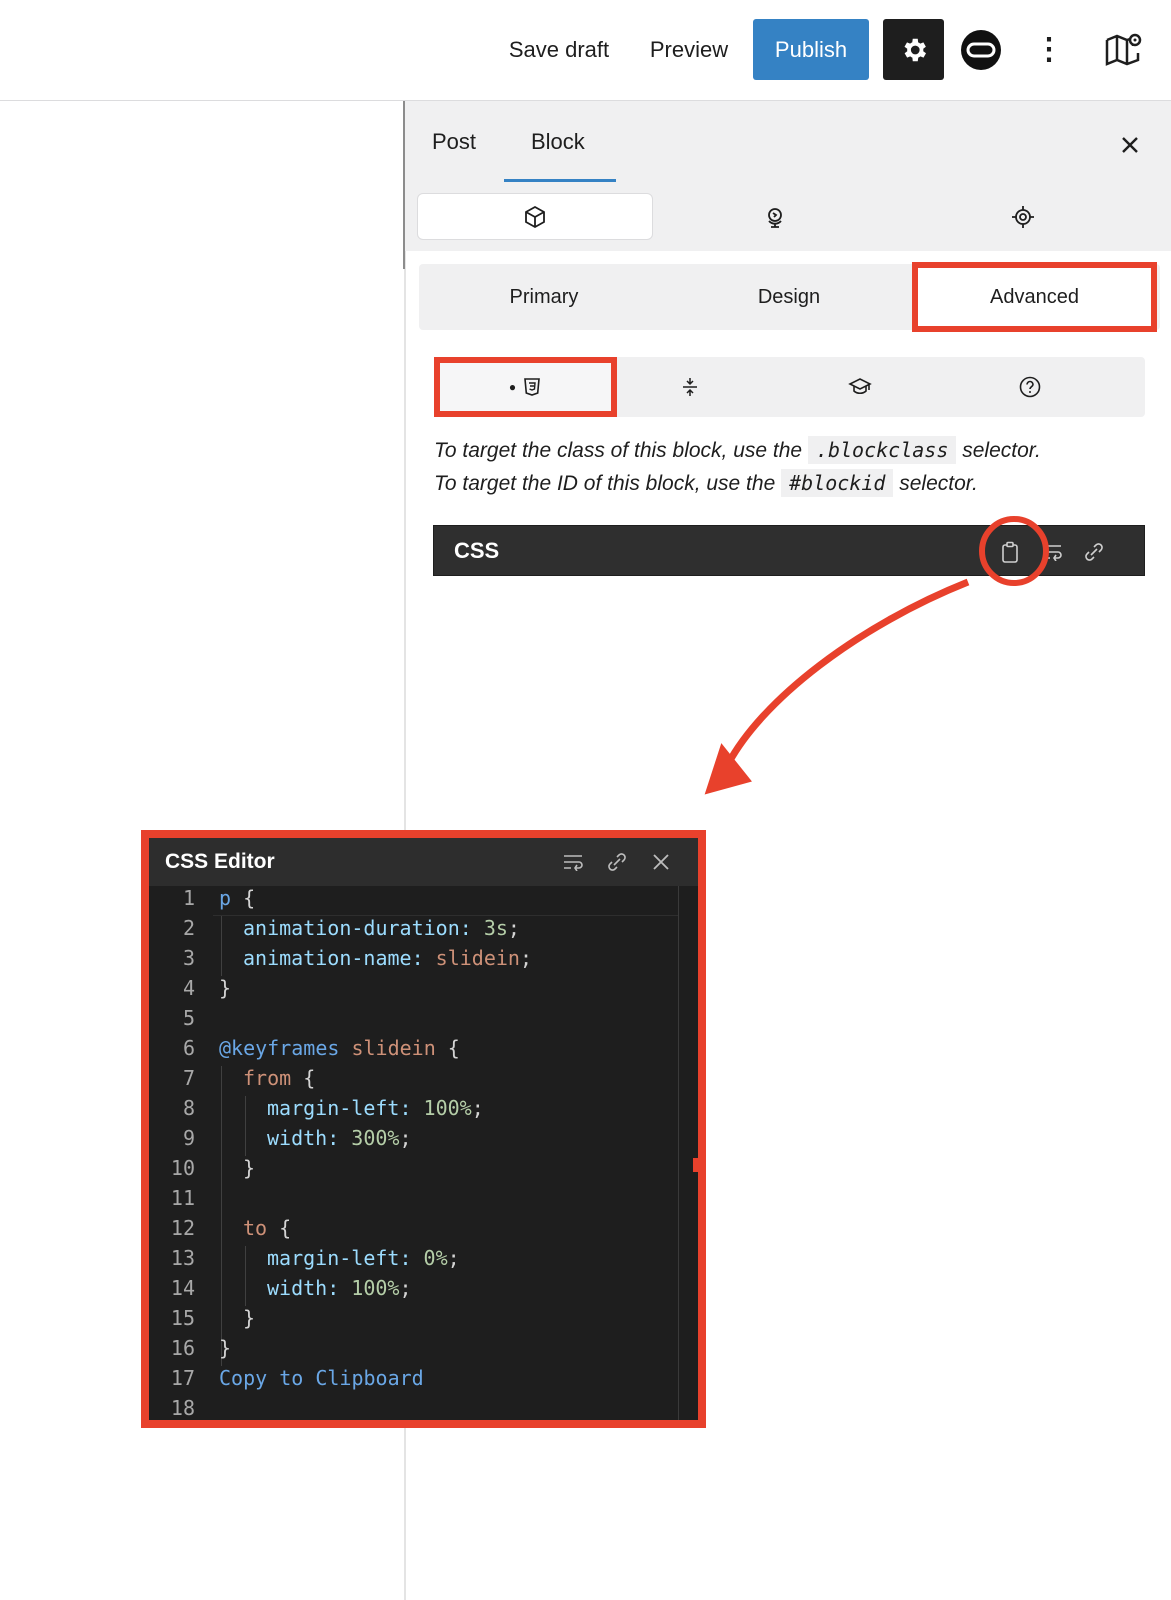  What do you see at coordinates (423, 1231) in the screenshot?
I see `code-line: 12 to {` at bounding box center [423, 1231].